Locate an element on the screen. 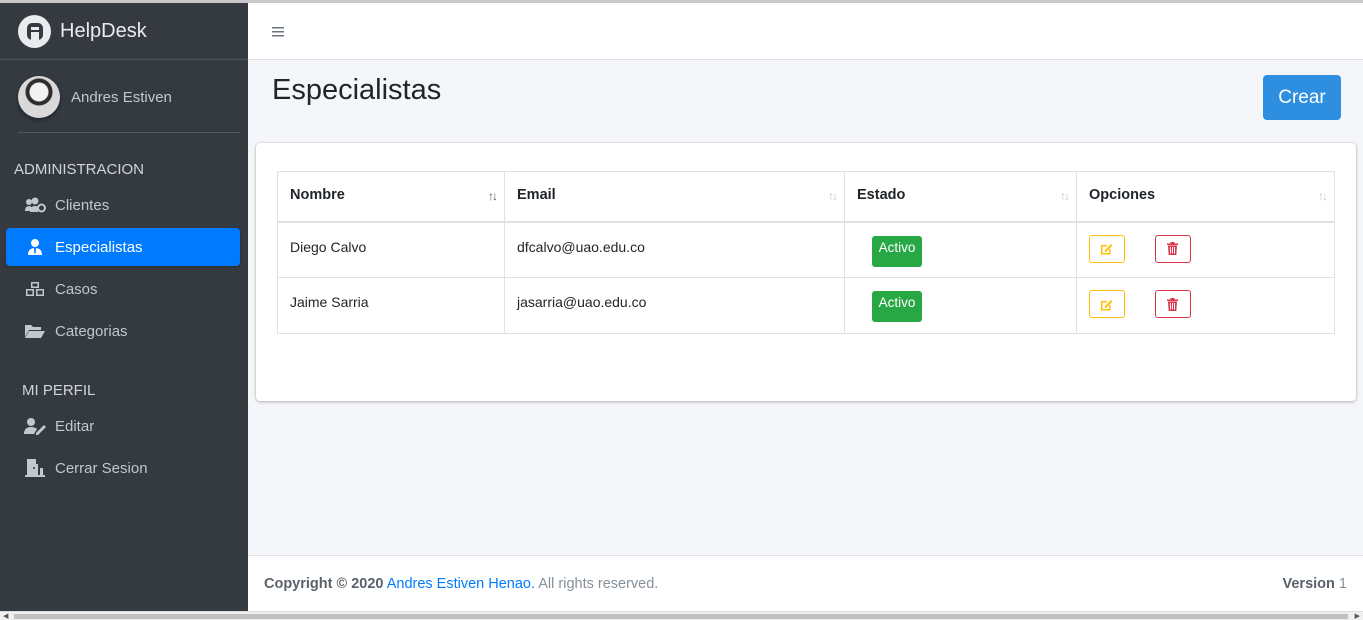 The width and height of the screenshot is (1363, 620). cell-nombre: Jaime Sarria is located at coordinates (391, 305).